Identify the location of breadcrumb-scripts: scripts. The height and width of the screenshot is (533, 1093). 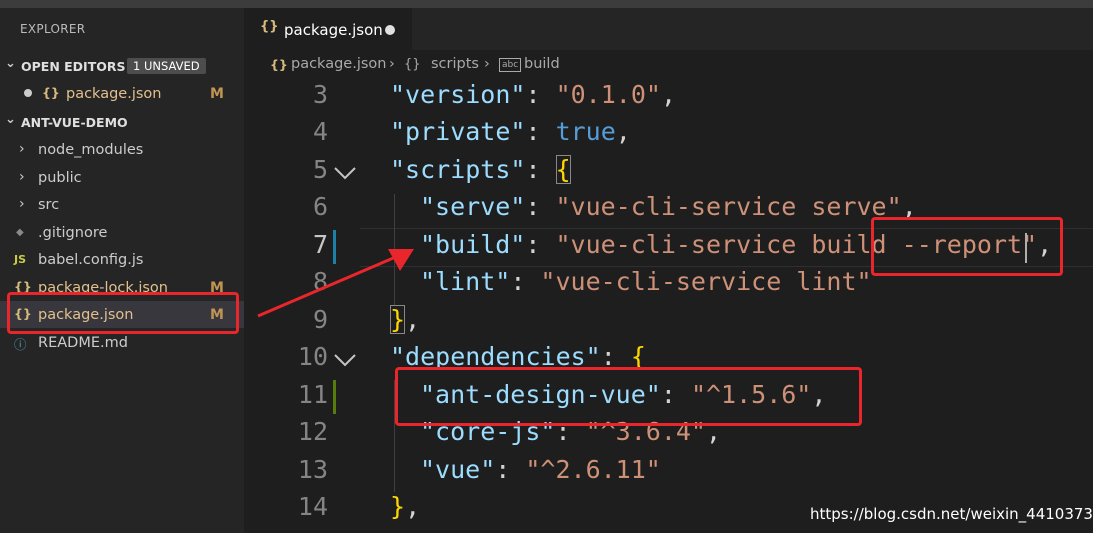
(455, 64).